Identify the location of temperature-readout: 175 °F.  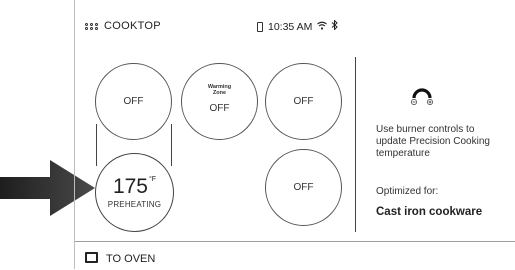
(134, 186).